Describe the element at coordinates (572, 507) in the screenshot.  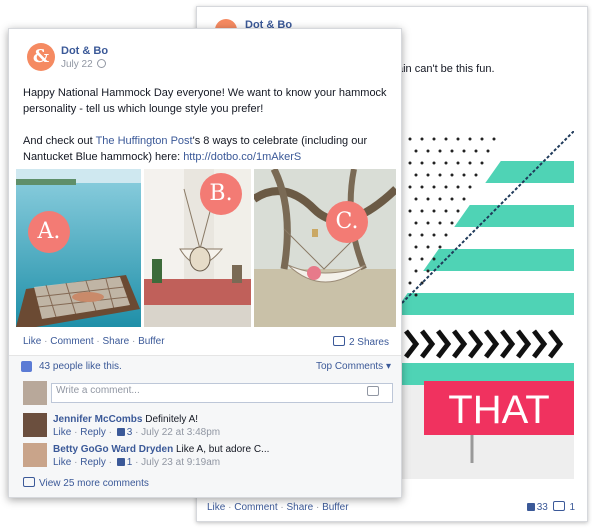
I see `comment-count: 1` at that location.